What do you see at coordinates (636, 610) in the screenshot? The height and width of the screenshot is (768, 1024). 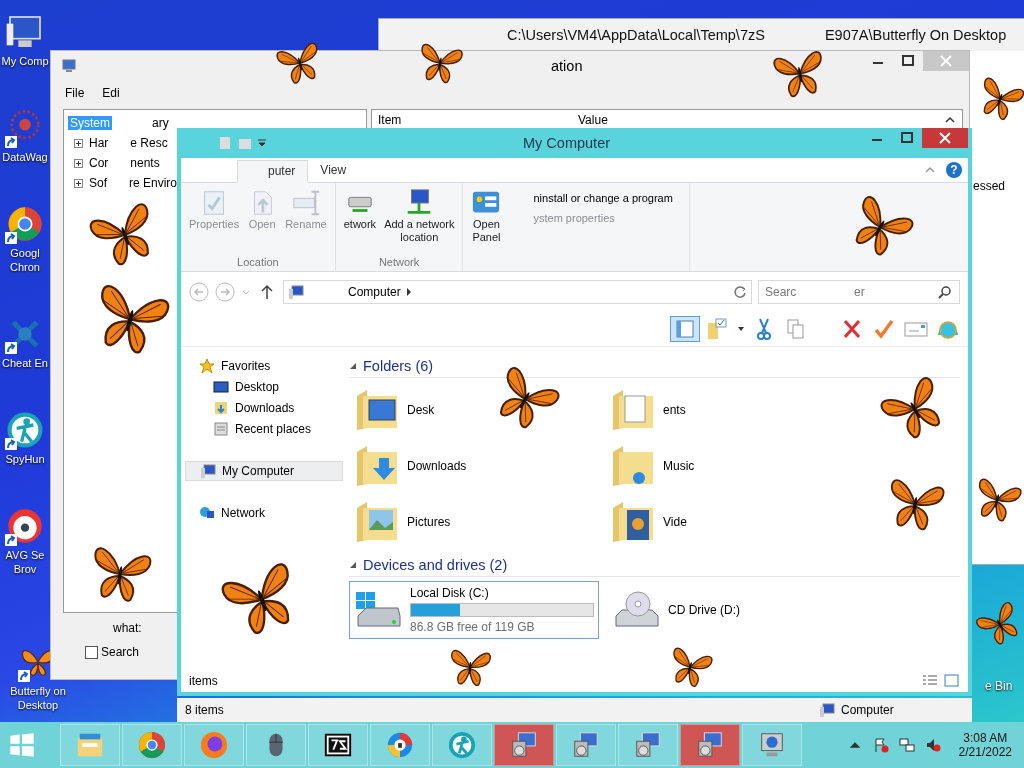 I see `cd-drive-icon` at bounding box center [636, 610].